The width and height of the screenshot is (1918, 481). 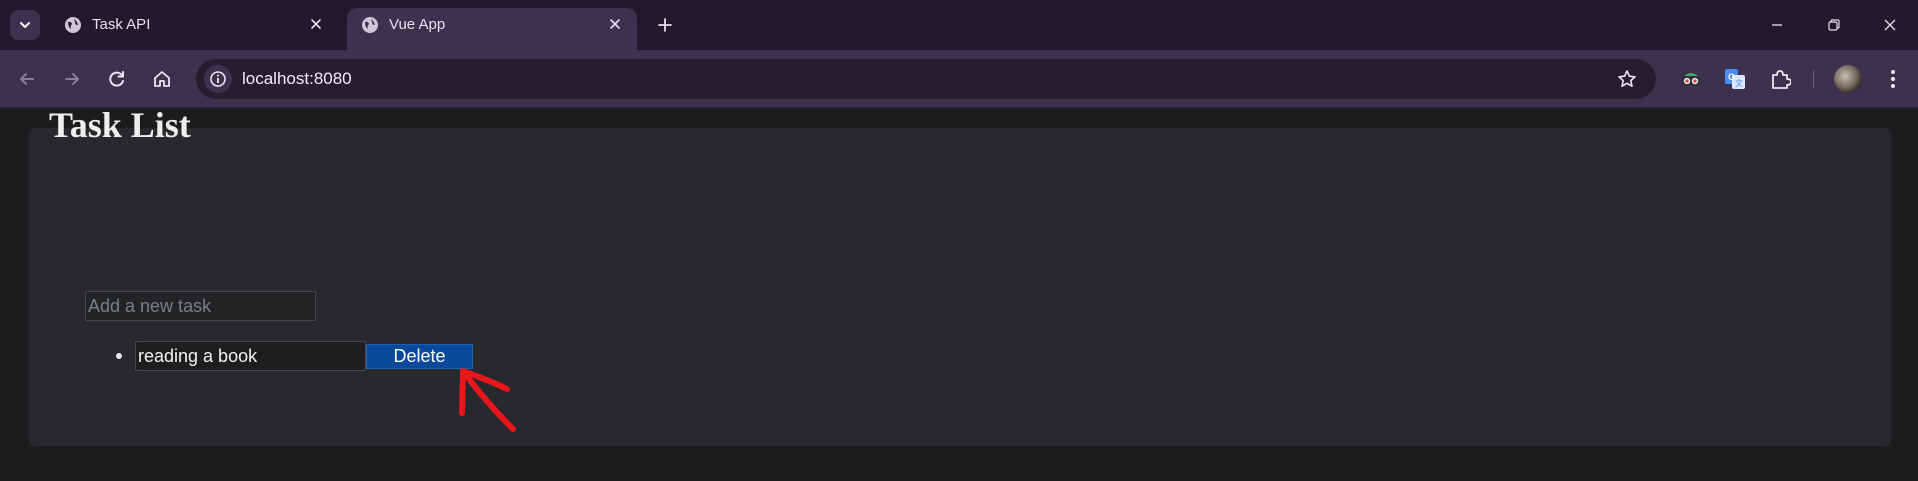 I want to click on forward-button, so click(x=72, y=79).